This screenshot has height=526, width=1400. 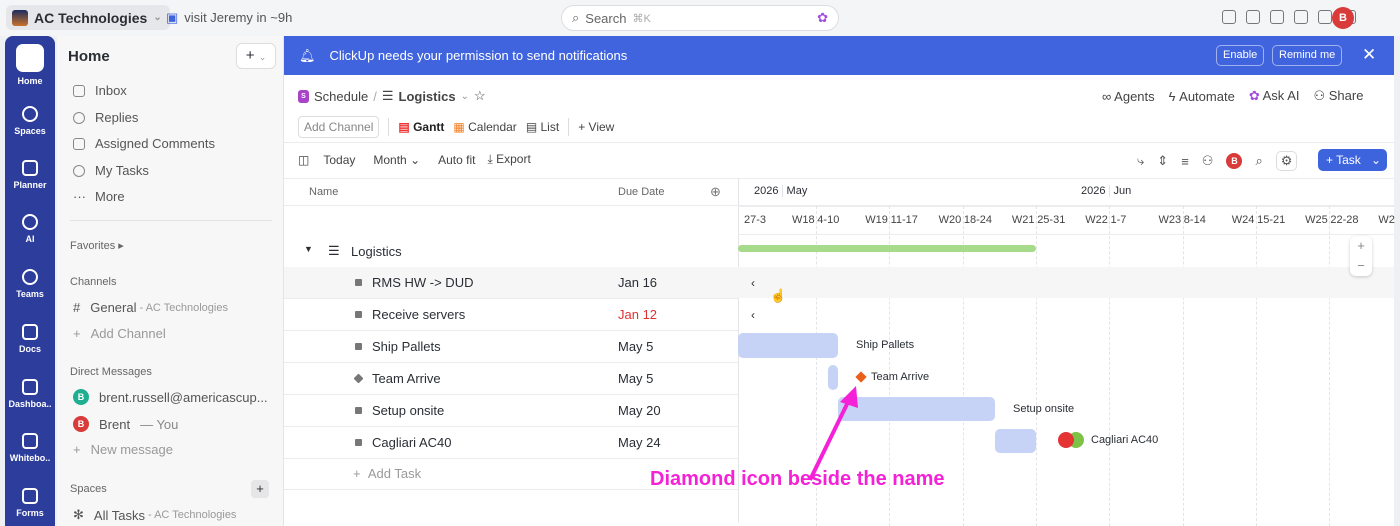 I want to click on rail-home: Home, so click(x=30, y=65).